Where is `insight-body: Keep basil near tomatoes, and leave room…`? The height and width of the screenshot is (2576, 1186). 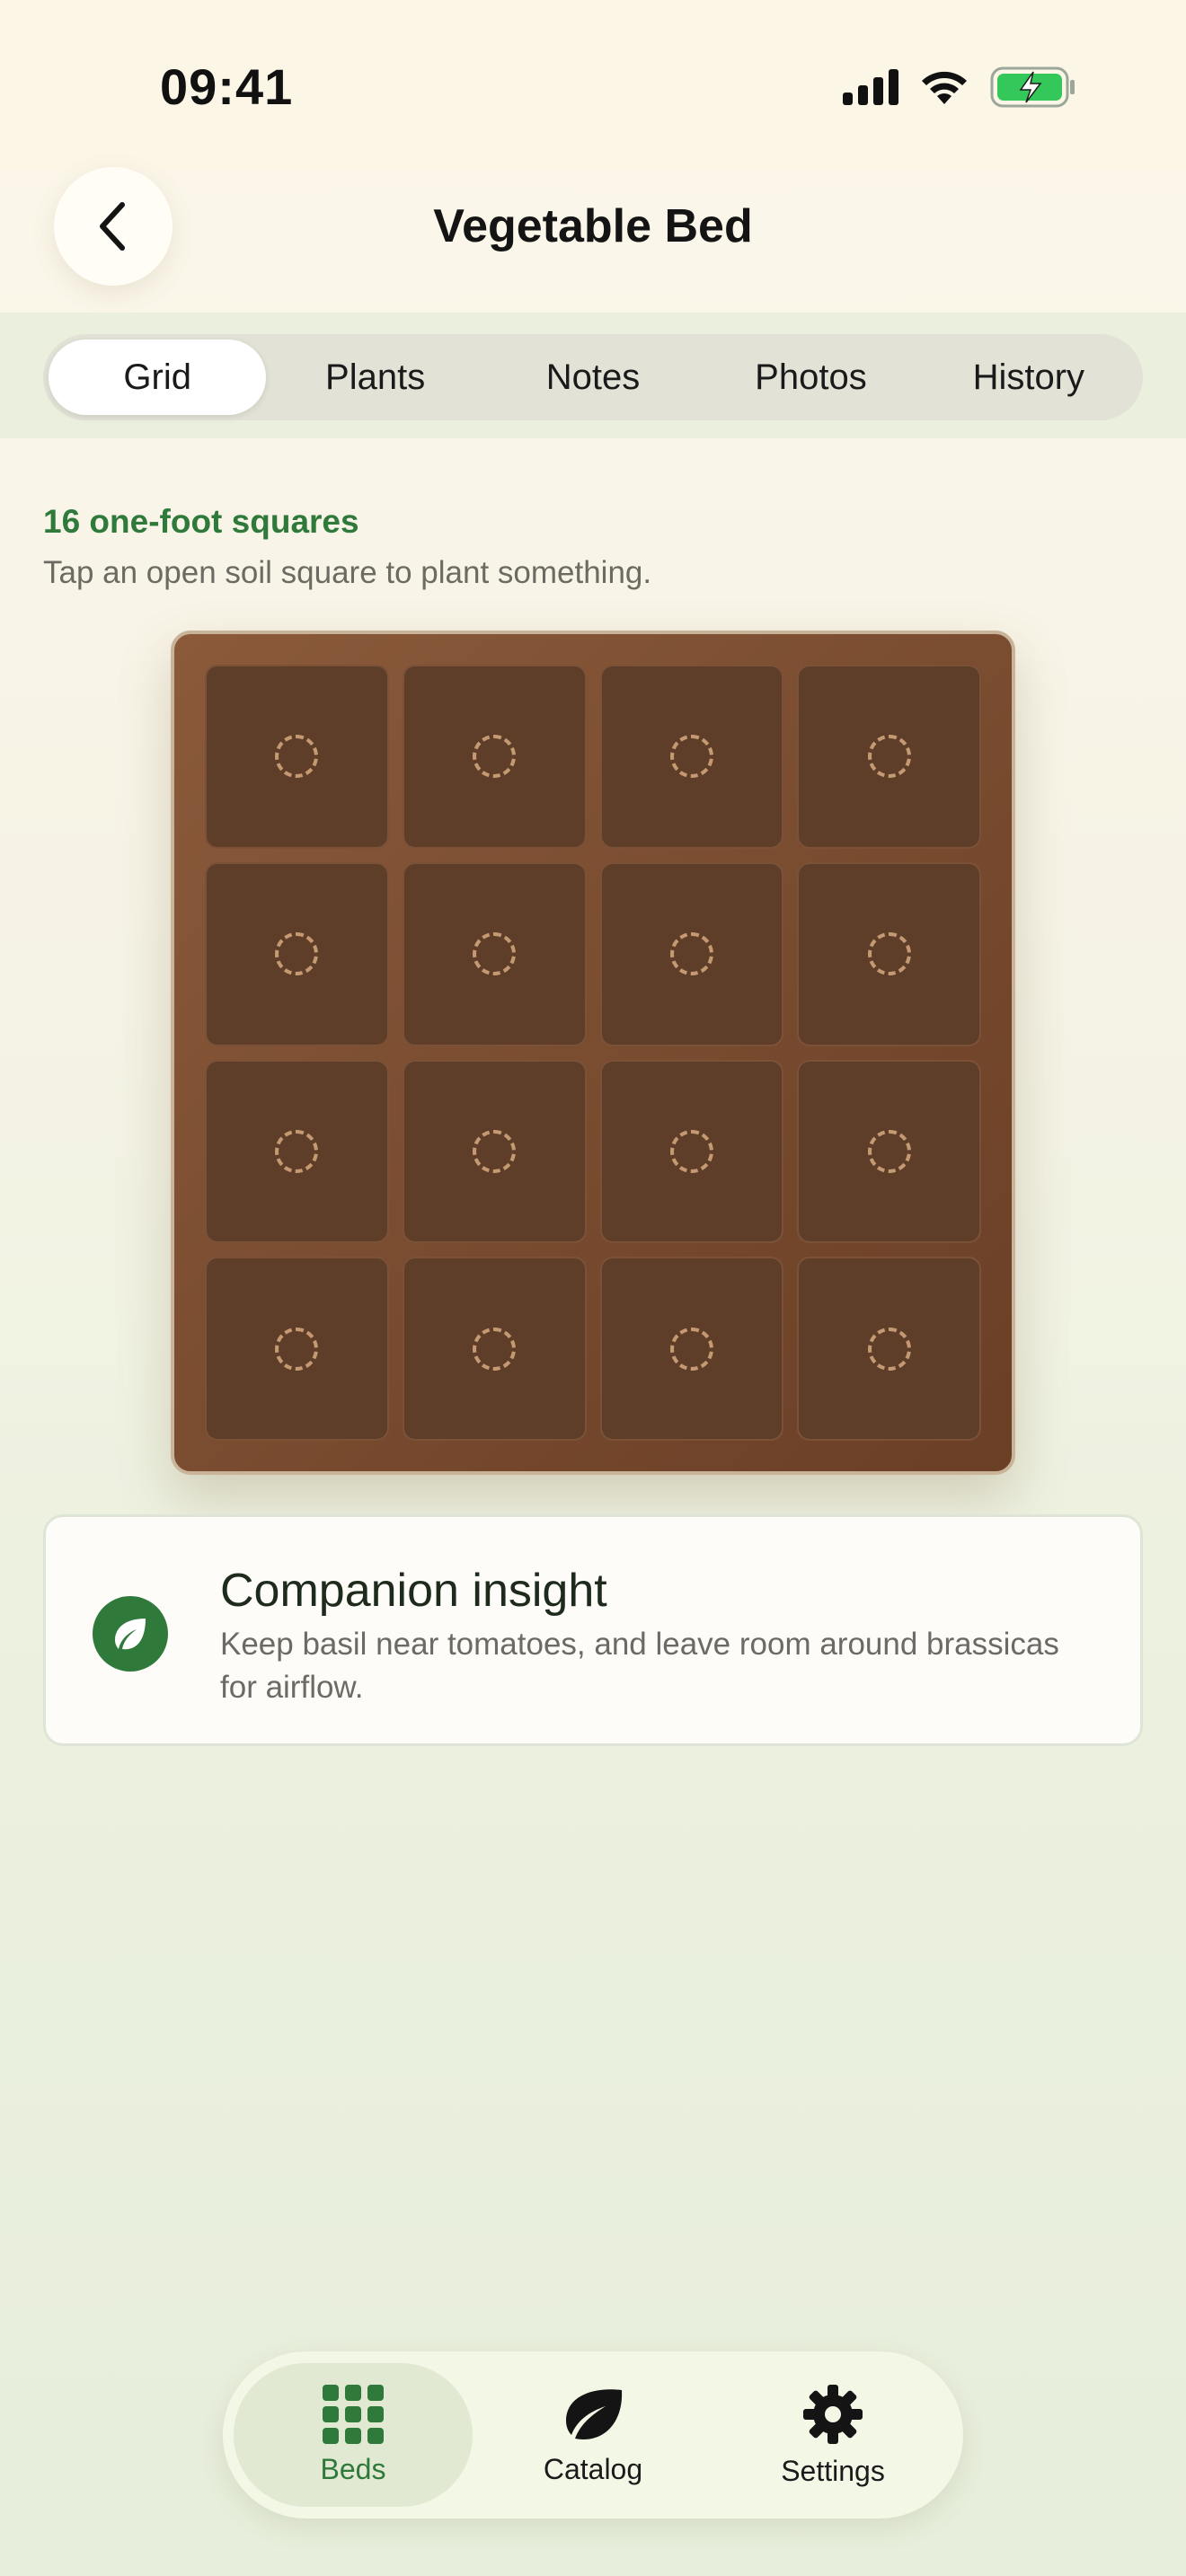
insight-body: Keep basil near tomatoes, and leave room… is located at coordinates (639, 1666).